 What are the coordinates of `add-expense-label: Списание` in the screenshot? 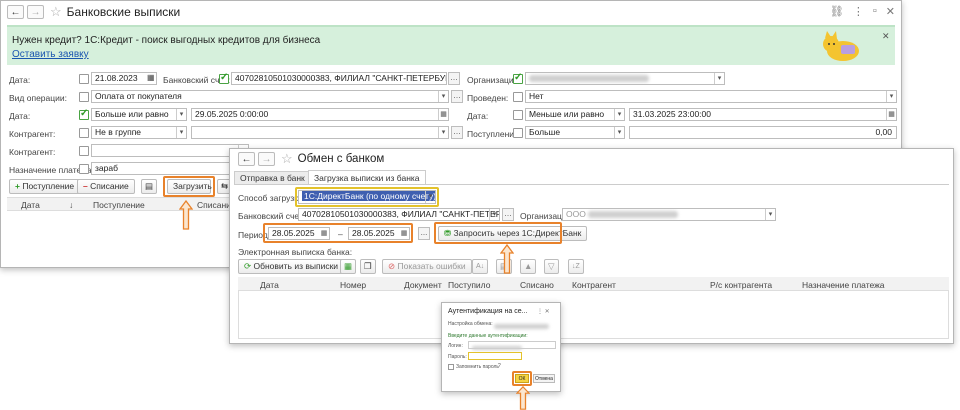 It's located at (109, 186).